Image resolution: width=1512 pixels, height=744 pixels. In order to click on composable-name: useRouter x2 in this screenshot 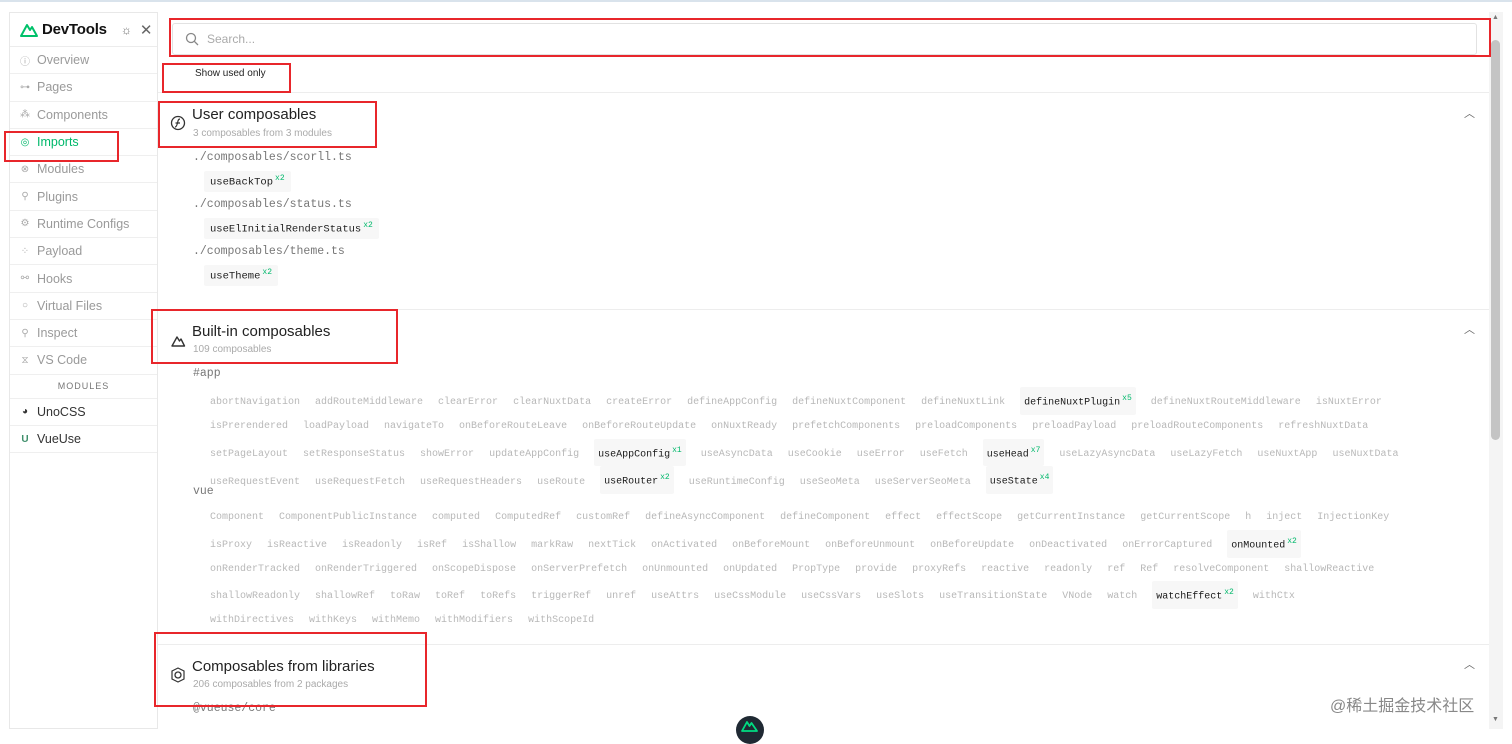, I will do `click(637, 480)`.